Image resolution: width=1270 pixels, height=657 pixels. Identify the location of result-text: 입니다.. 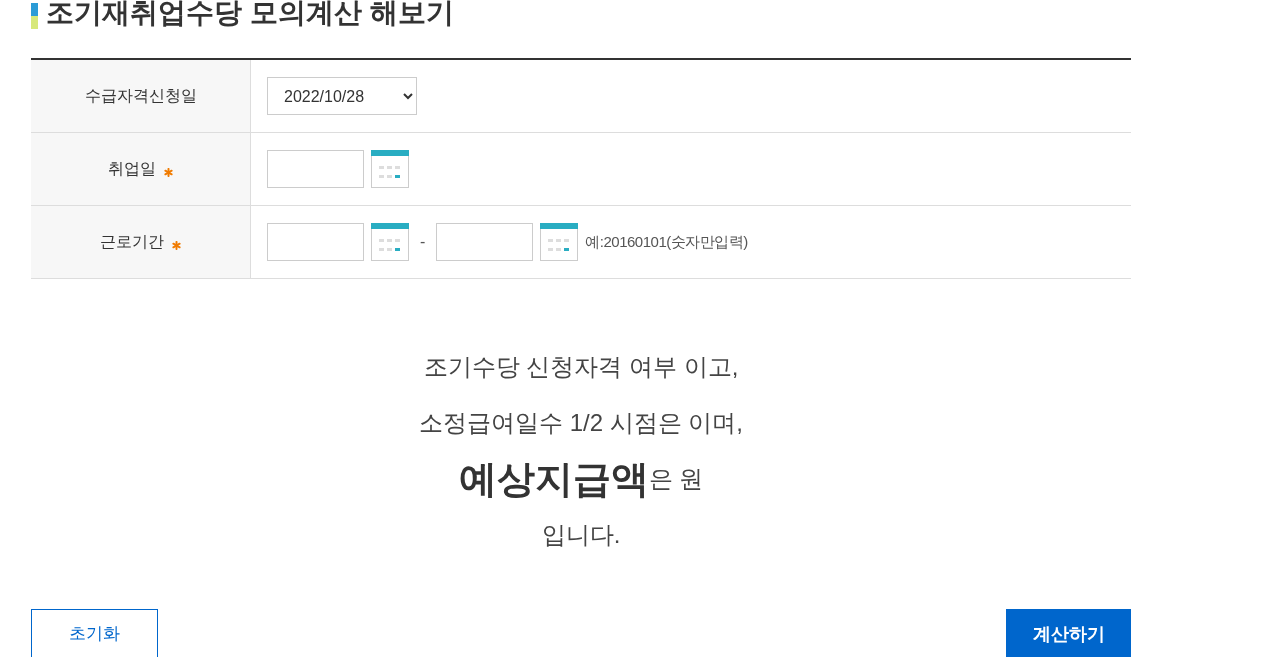
(581, 535).